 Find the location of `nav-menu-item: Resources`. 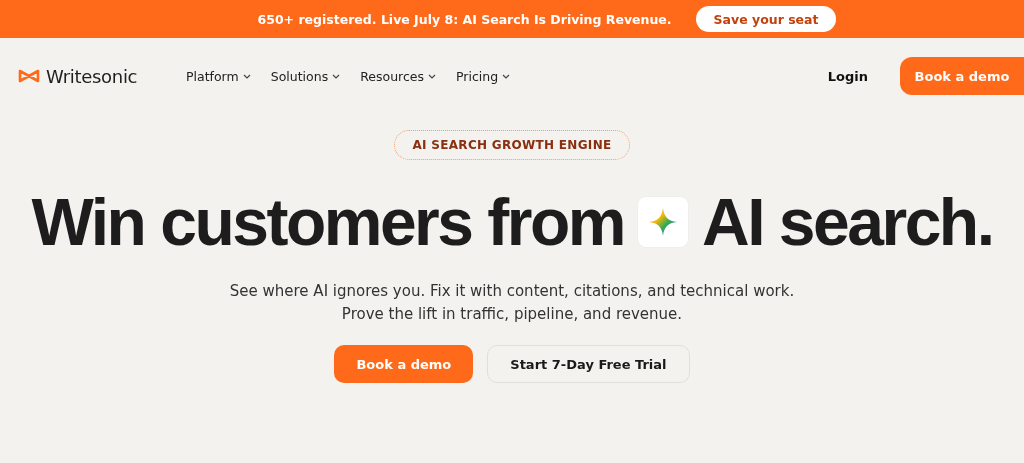

nav-menu-item: Resources is located at coordinates (398, 76).